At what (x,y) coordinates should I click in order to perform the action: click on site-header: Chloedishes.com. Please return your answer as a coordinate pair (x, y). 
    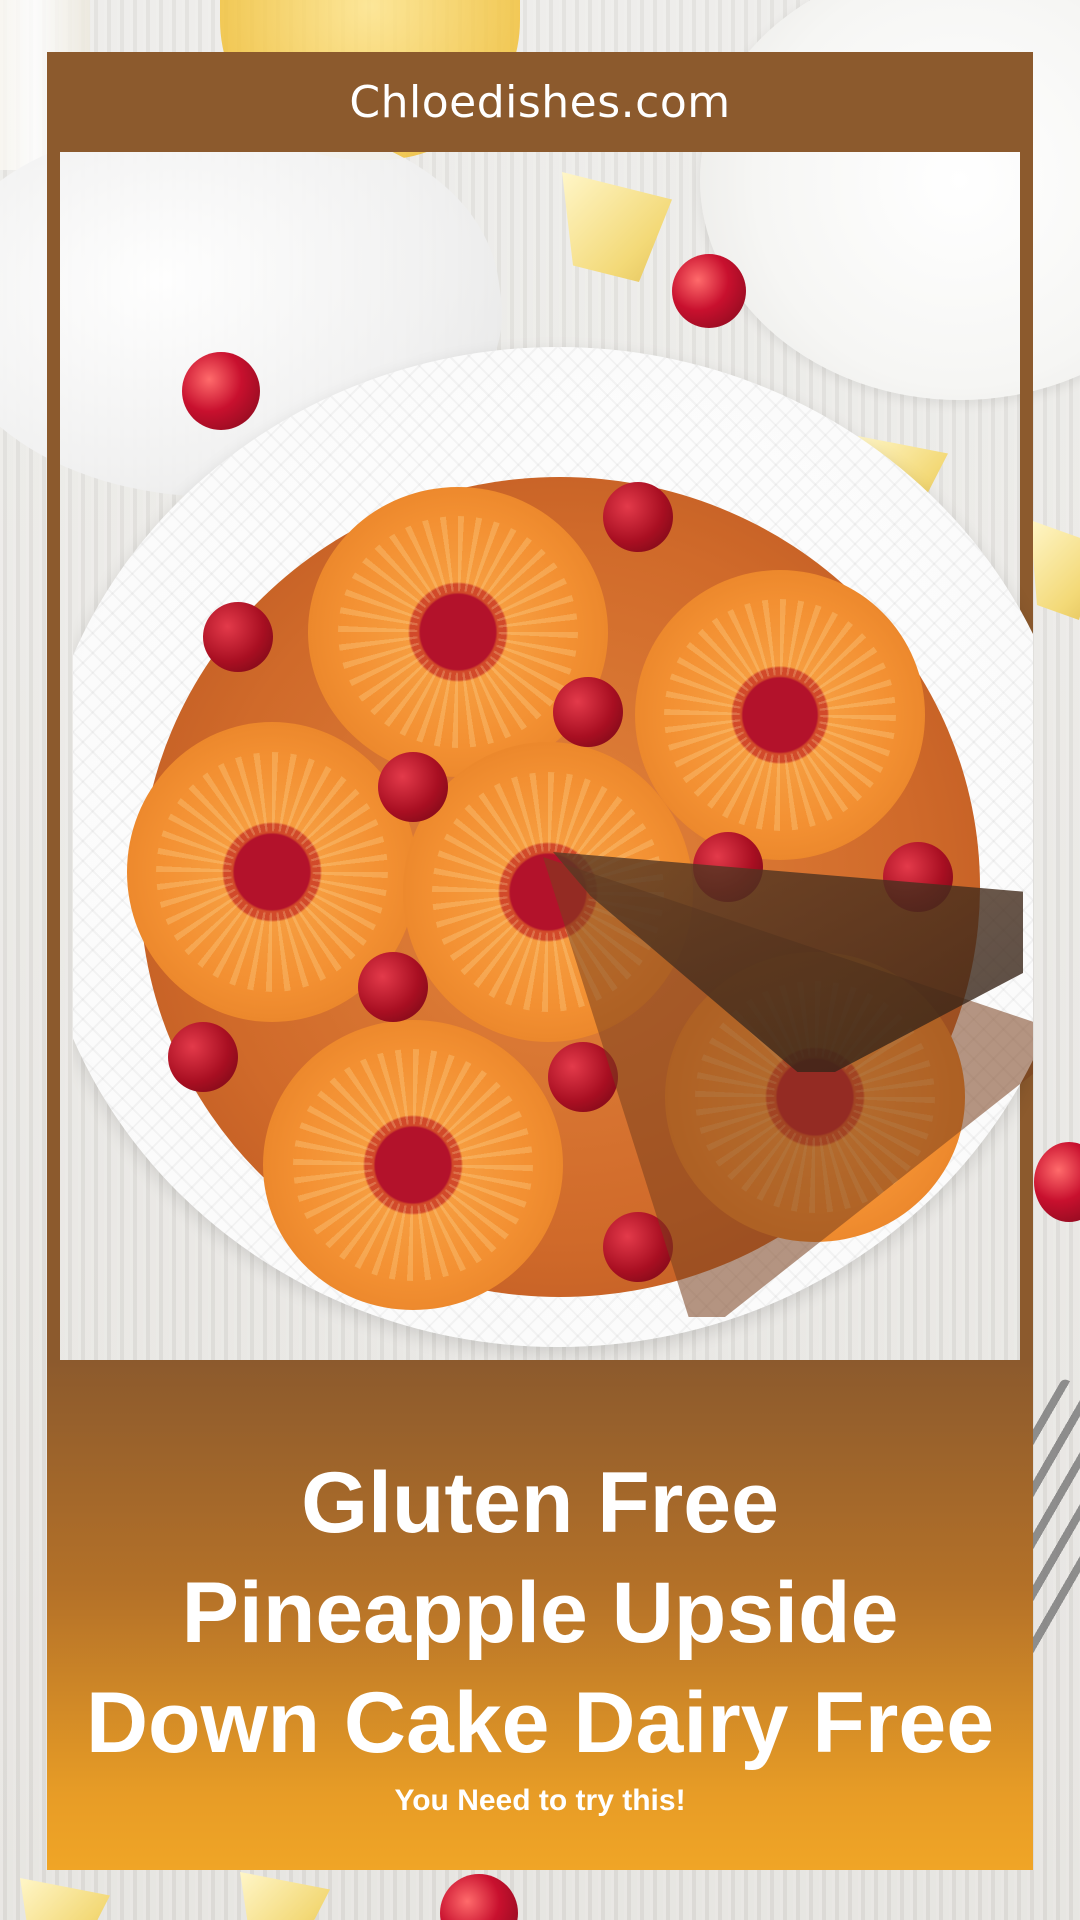
    Looking at the image, I should click on (540, 102).